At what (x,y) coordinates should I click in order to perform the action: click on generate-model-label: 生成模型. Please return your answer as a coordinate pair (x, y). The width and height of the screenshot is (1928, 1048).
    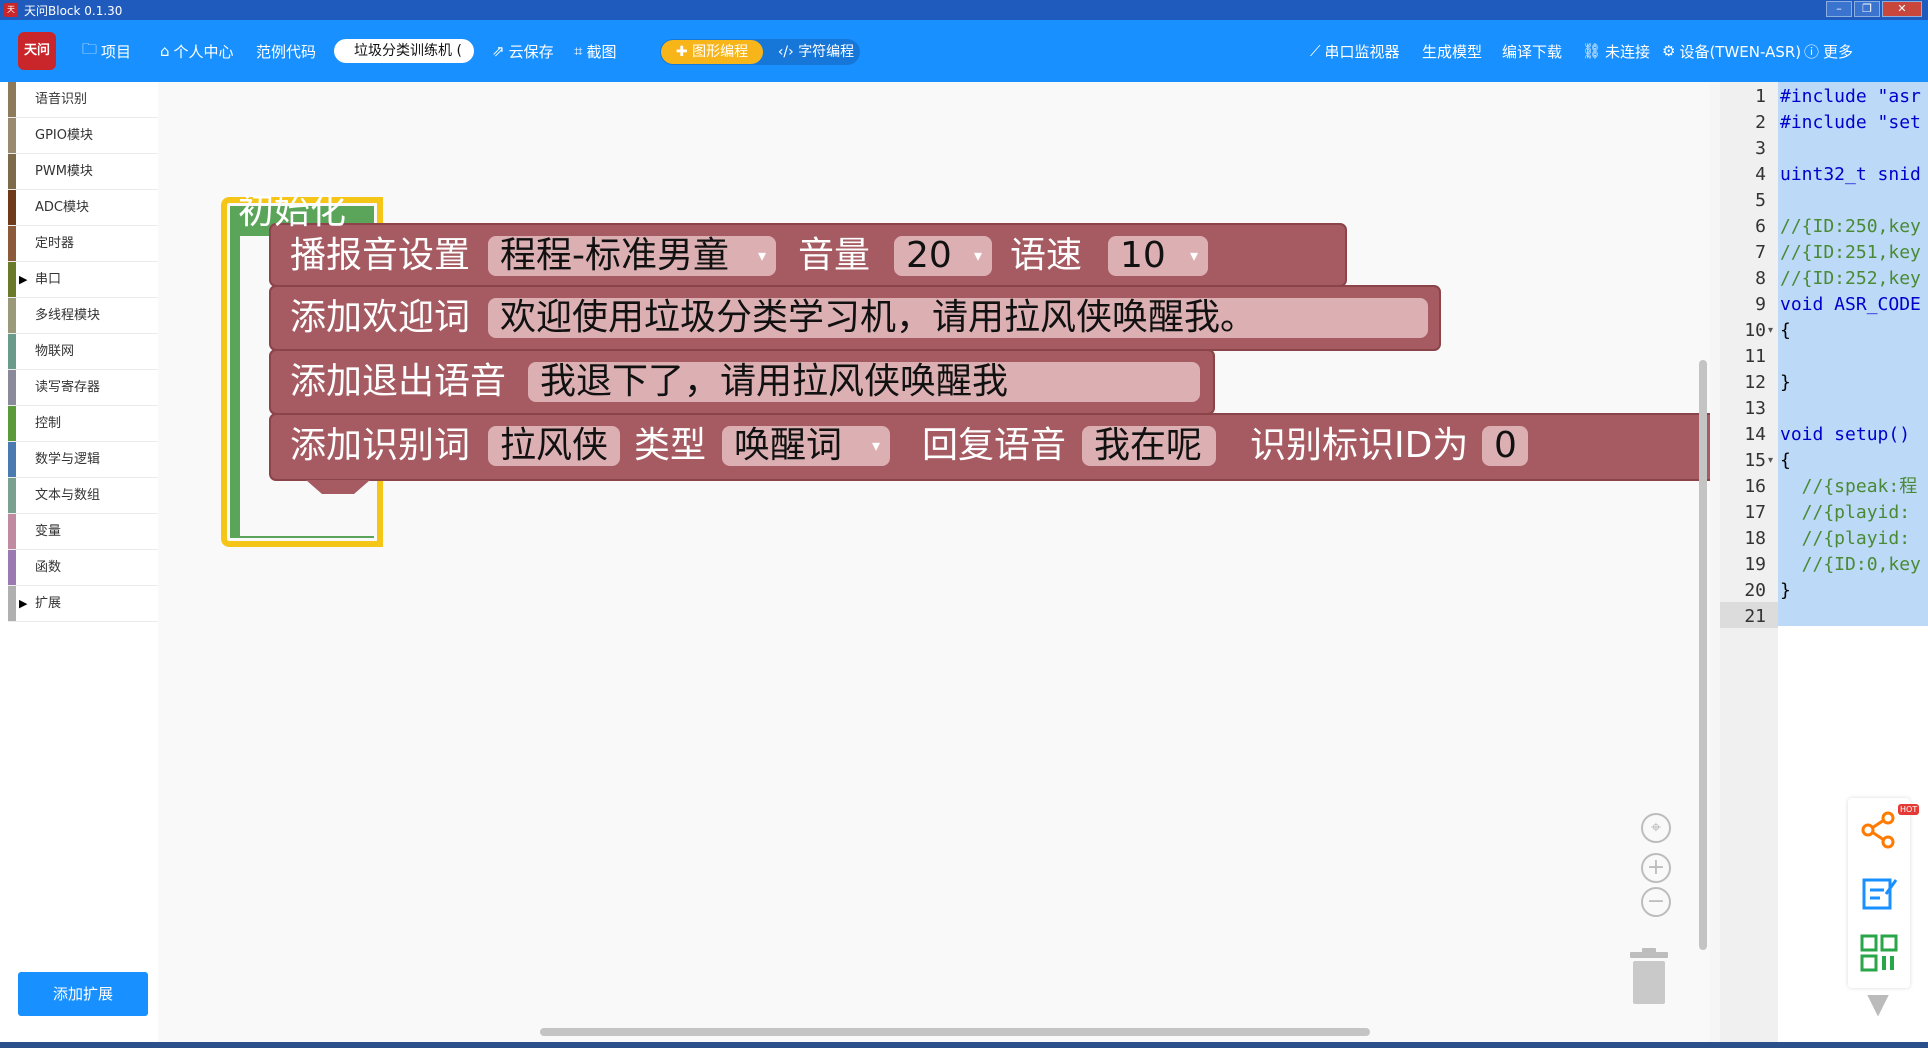
    Looking at the image, I should click on (1452, 51).